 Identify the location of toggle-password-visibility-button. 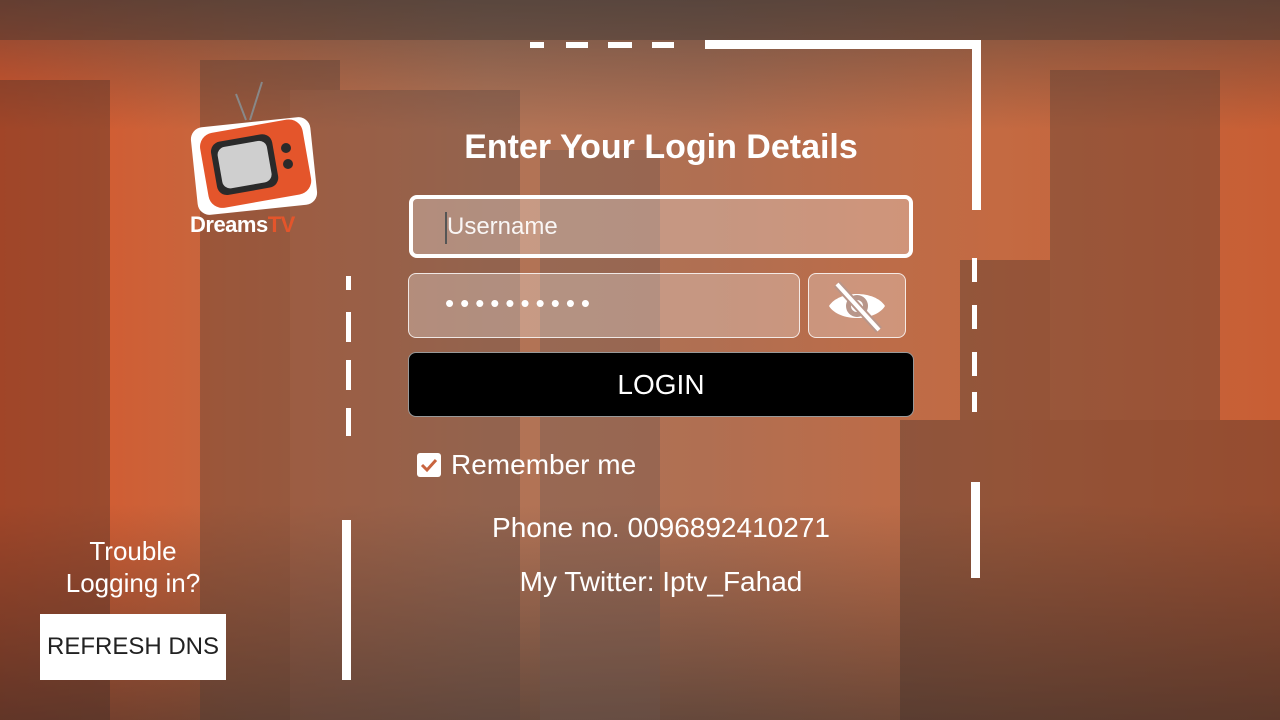
(857, 305).